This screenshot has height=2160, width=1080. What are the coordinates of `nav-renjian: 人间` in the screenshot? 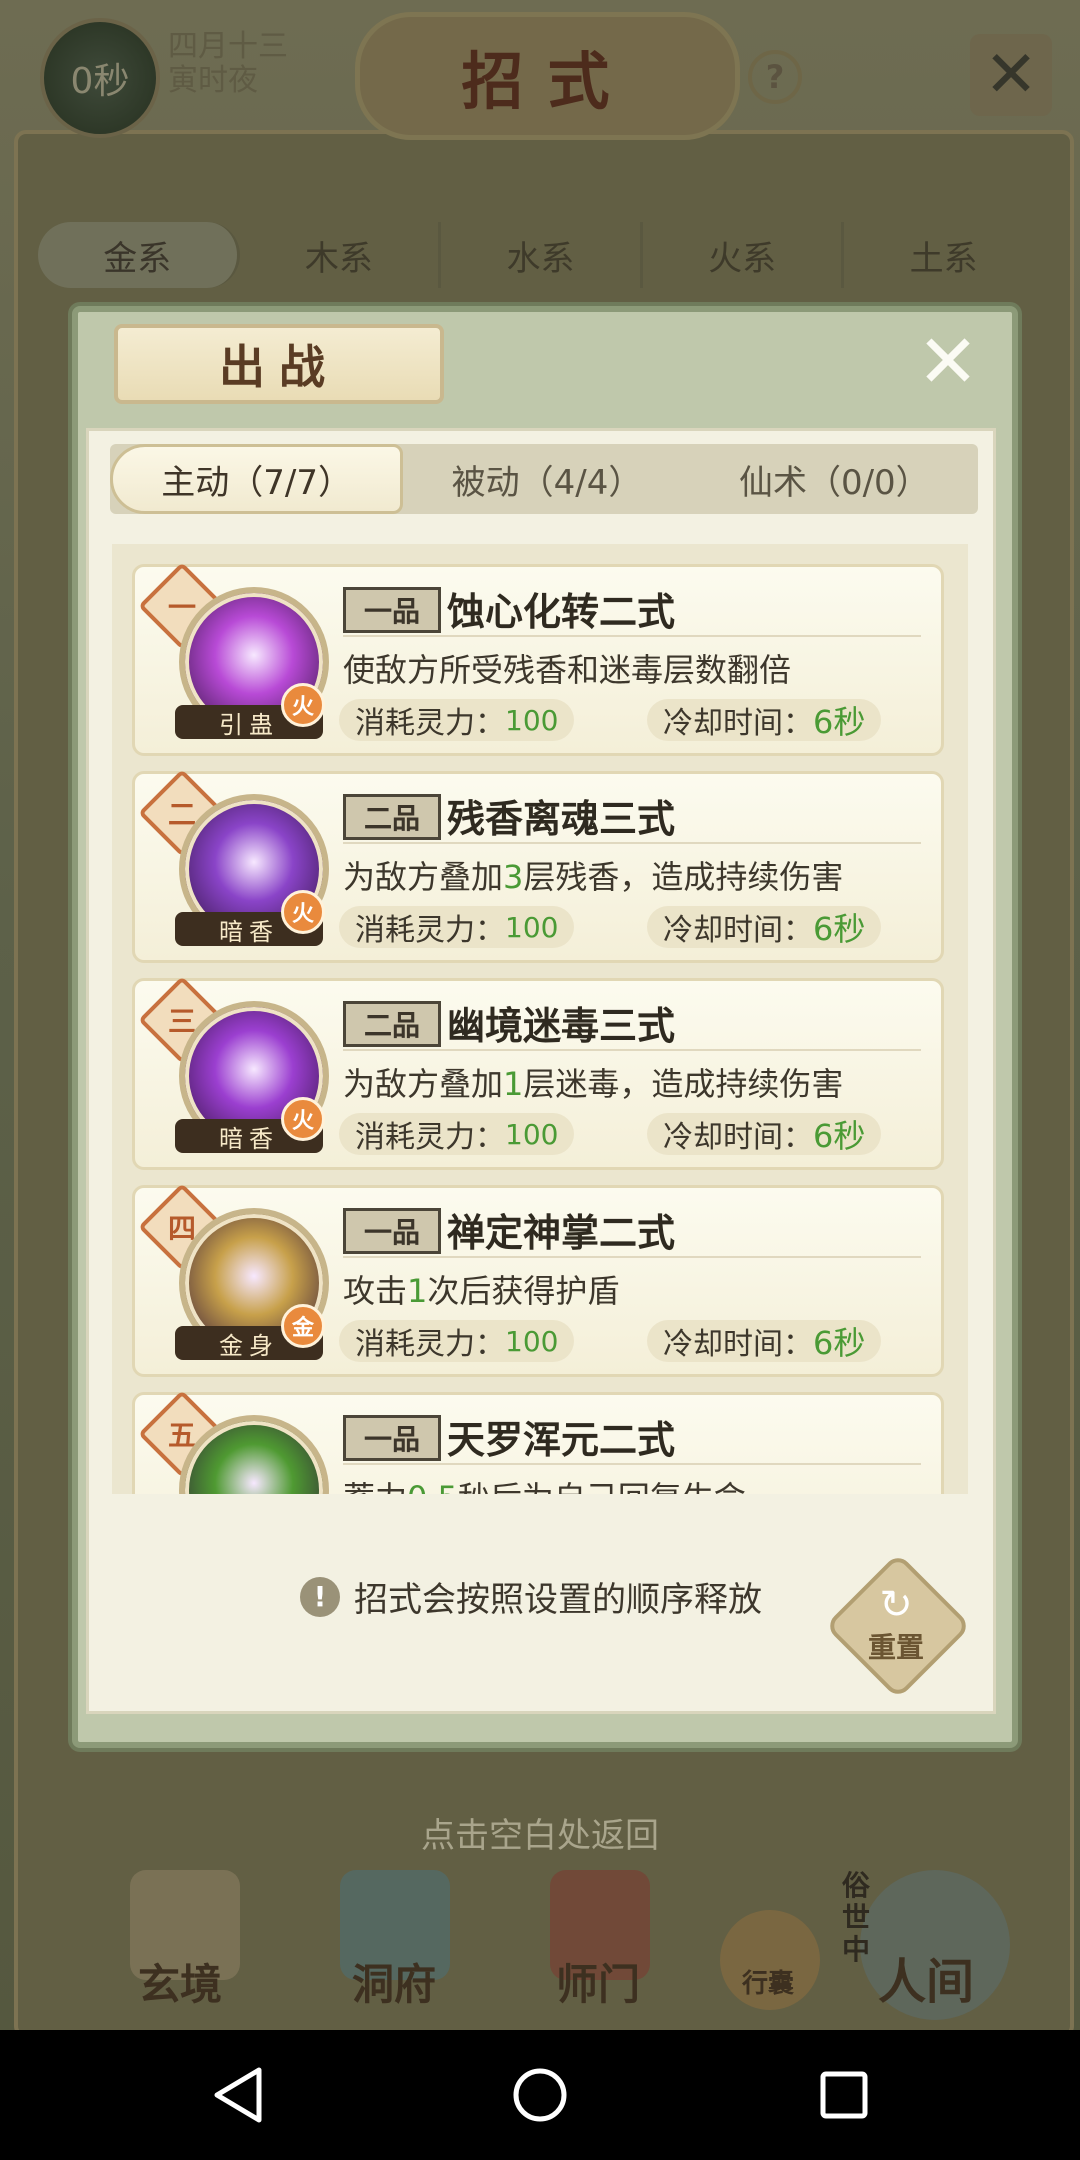 It's located at (926, 1977).